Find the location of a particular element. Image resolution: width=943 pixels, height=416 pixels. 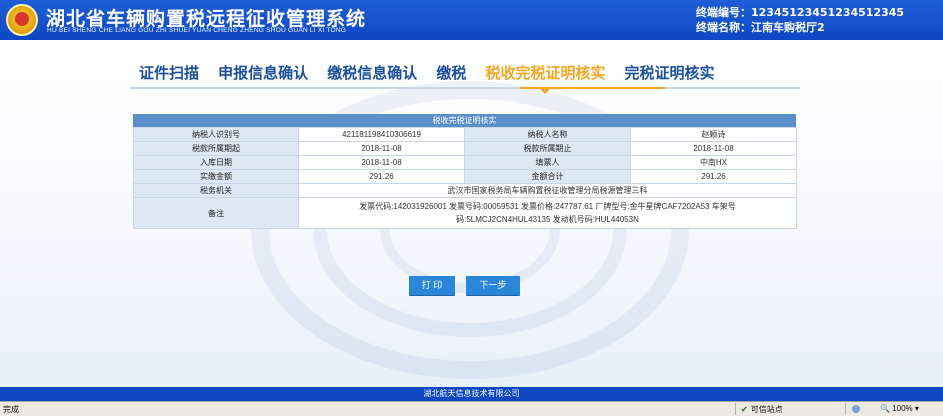

print-button: 打 印 is located at coordinates (432, 285).